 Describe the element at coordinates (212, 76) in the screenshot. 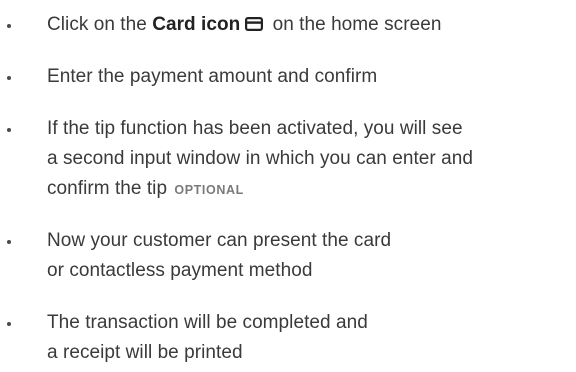

I see `step-text: Enter the payment amount and confirm` at that location.